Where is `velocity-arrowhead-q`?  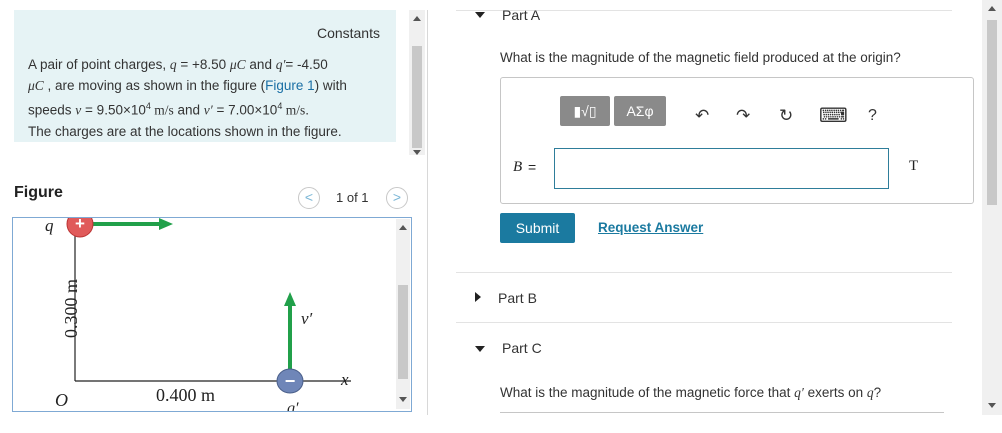
velocity-arrowhead-q is located at coordinates (166, 224).